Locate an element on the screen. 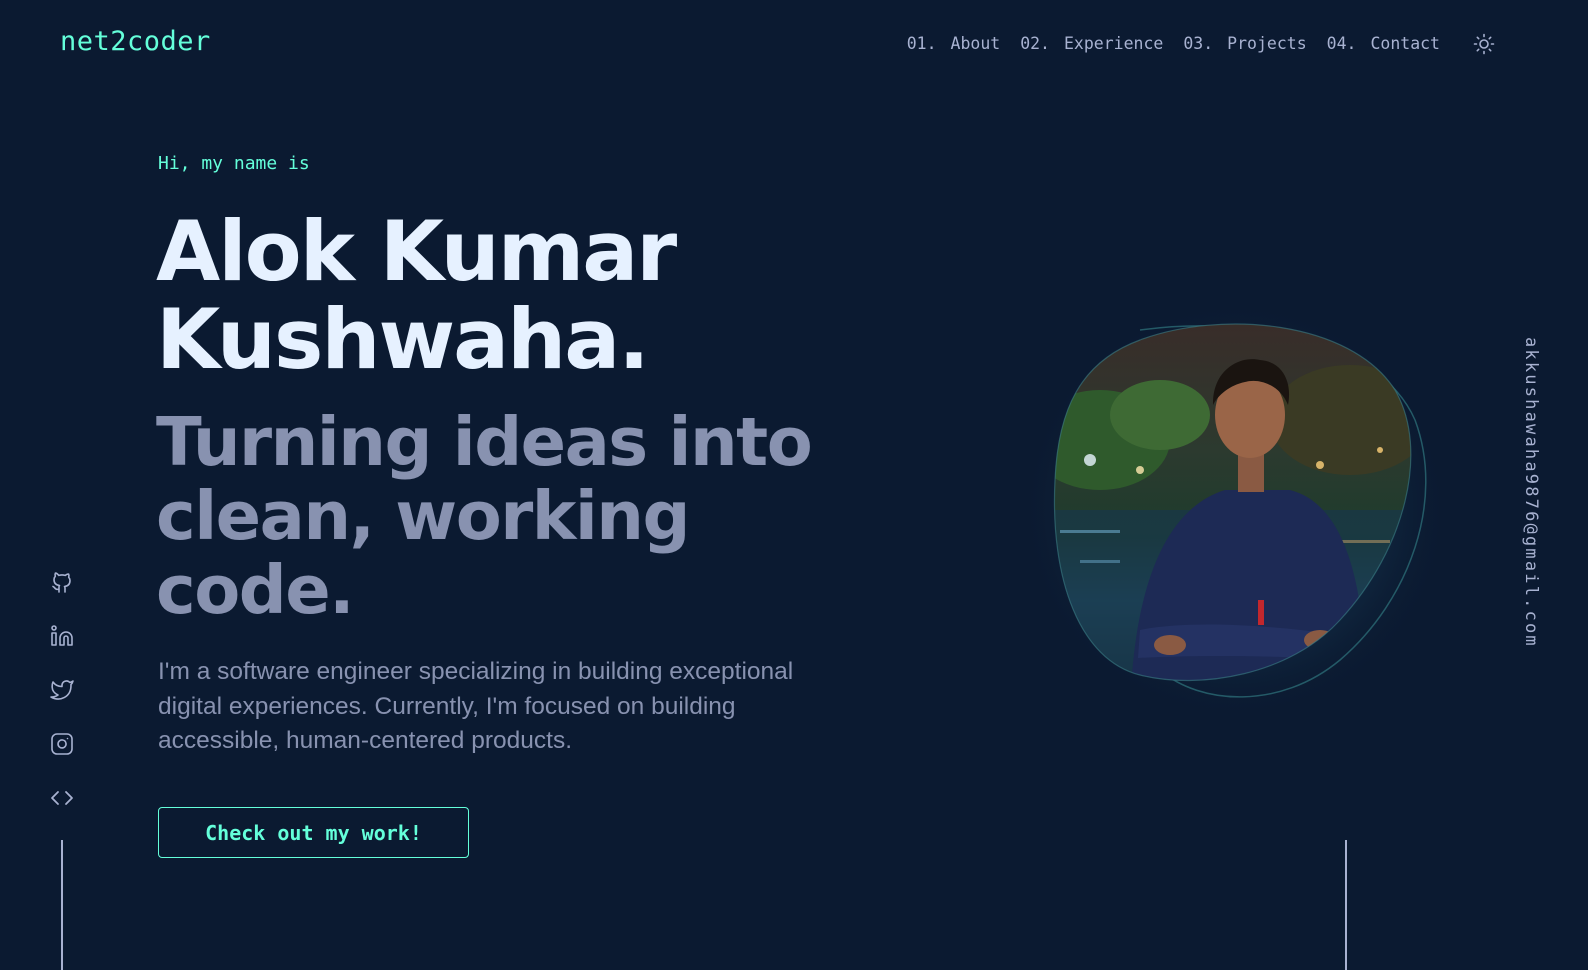 This screenshot has height=970, width=1588. linkedin-link is located at coordinates (62, 644).